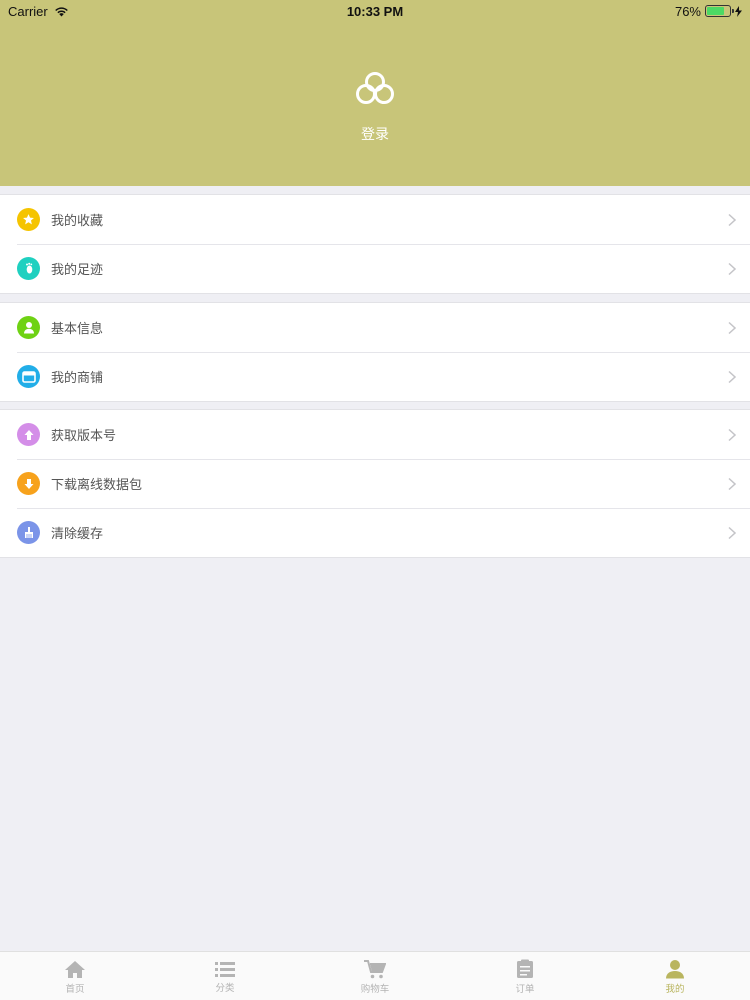 This screenshot has height=1000, width=750. I want to click on menu-item-download-offline: 下载离线数据包, so click(375, 483).